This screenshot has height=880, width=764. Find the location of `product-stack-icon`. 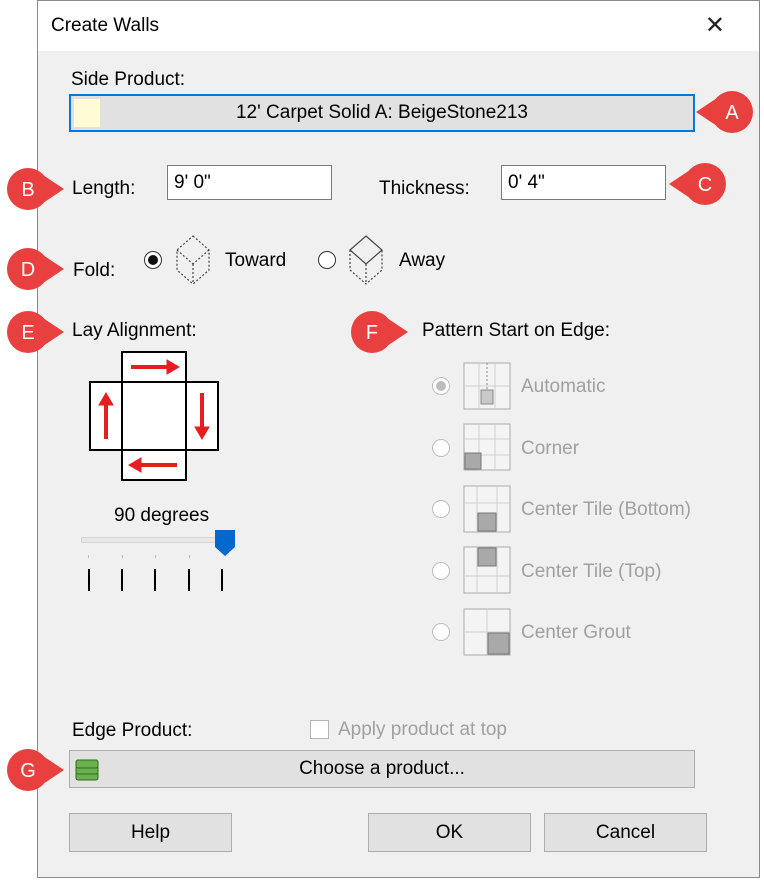

product-stack-icon is located at coordinates (87, 770).